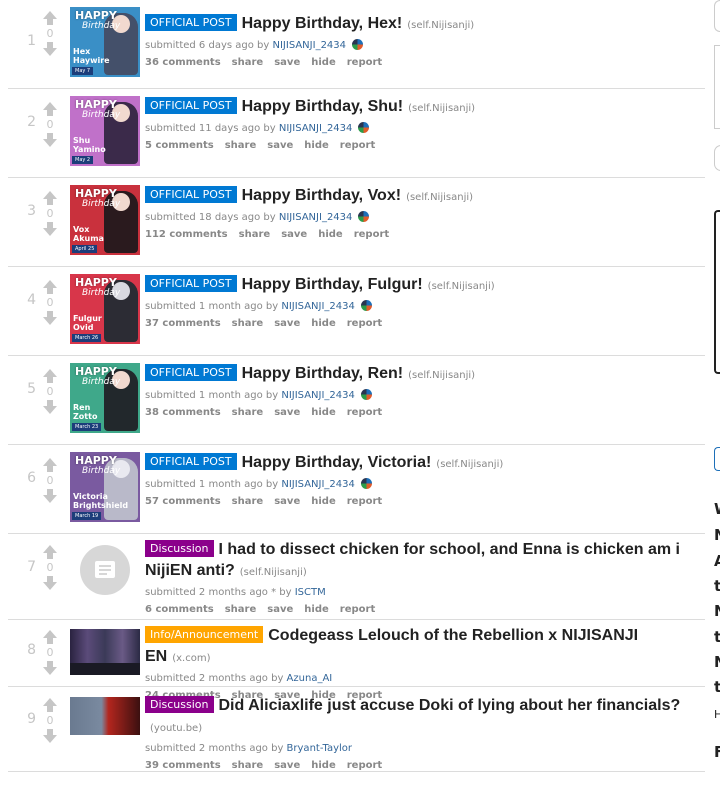 This screenshot has width=720, height=785. What do you see at coordinates (323, 106) in the screenshot?
I see `post-title: Happy Birthday, Shu!` at bounding box center [323, 106].